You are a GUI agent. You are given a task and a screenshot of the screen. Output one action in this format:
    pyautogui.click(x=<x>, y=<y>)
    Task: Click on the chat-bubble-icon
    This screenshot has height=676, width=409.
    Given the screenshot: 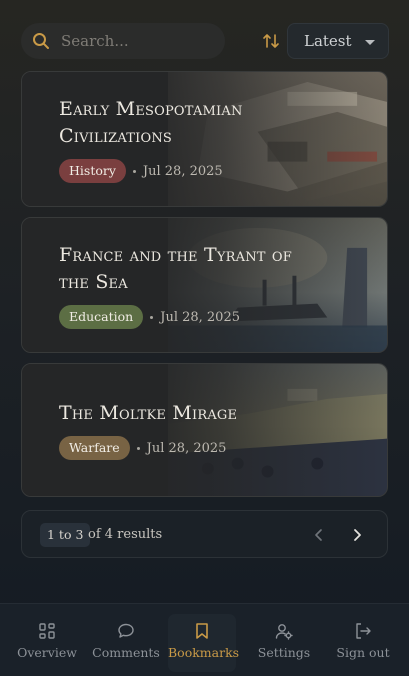 What is the action you would take?
    pyautogui.click(x=126, y=630)
    